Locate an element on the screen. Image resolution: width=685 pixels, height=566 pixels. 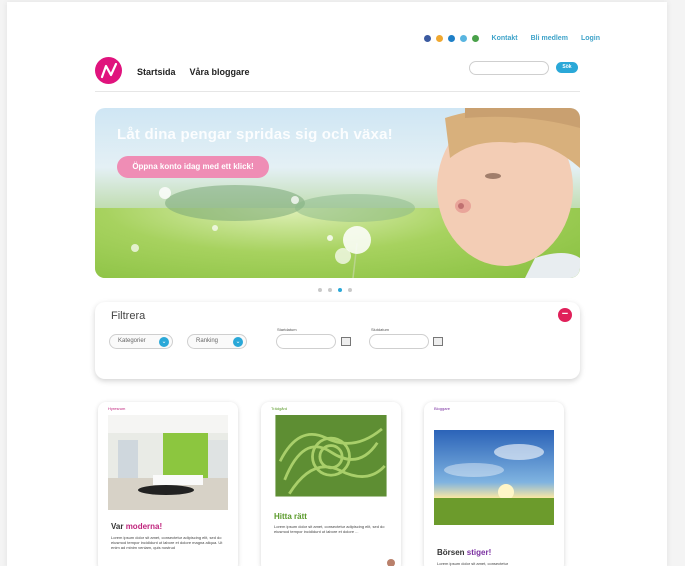
rss-icon is located at coordinates (439, 38).